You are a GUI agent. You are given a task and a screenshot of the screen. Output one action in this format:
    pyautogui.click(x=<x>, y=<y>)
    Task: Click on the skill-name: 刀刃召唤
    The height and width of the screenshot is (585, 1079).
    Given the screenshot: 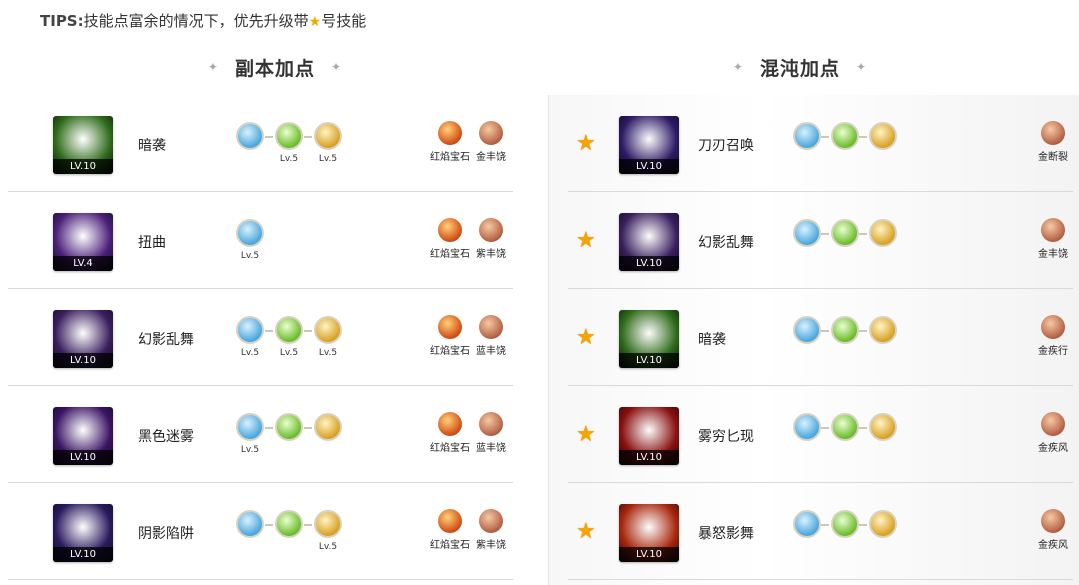 What is the action you would take?
    pyautogui.click(x=726, y=146)
    